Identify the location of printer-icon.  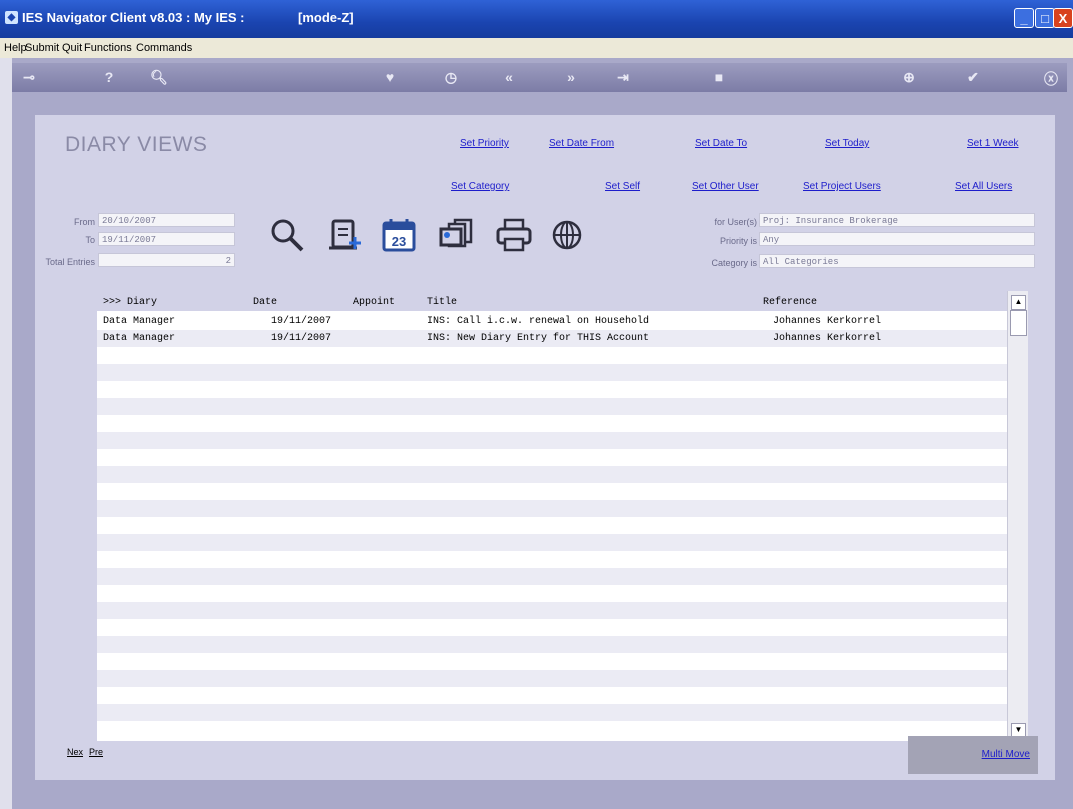
(514, 235).